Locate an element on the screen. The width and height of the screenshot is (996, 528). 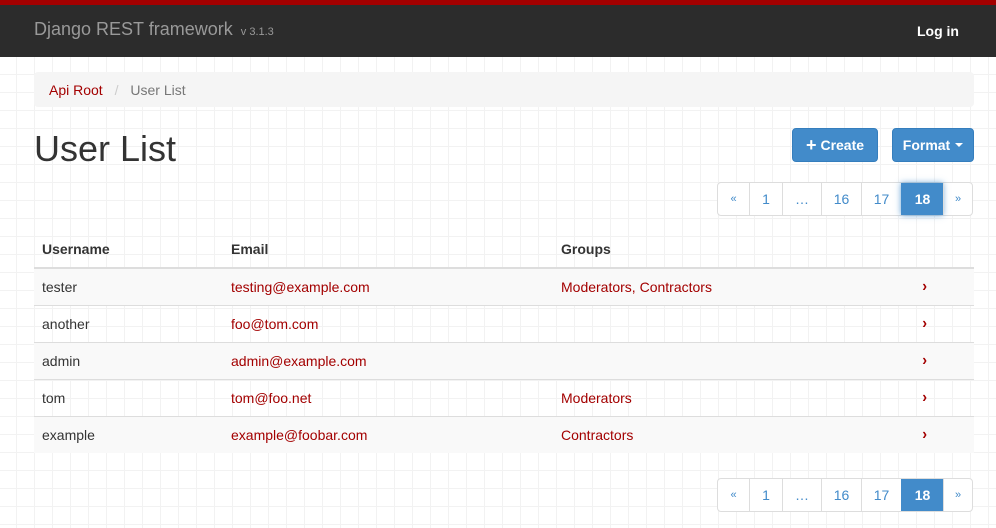
header-username: Username is located at coordinates (128, 249).